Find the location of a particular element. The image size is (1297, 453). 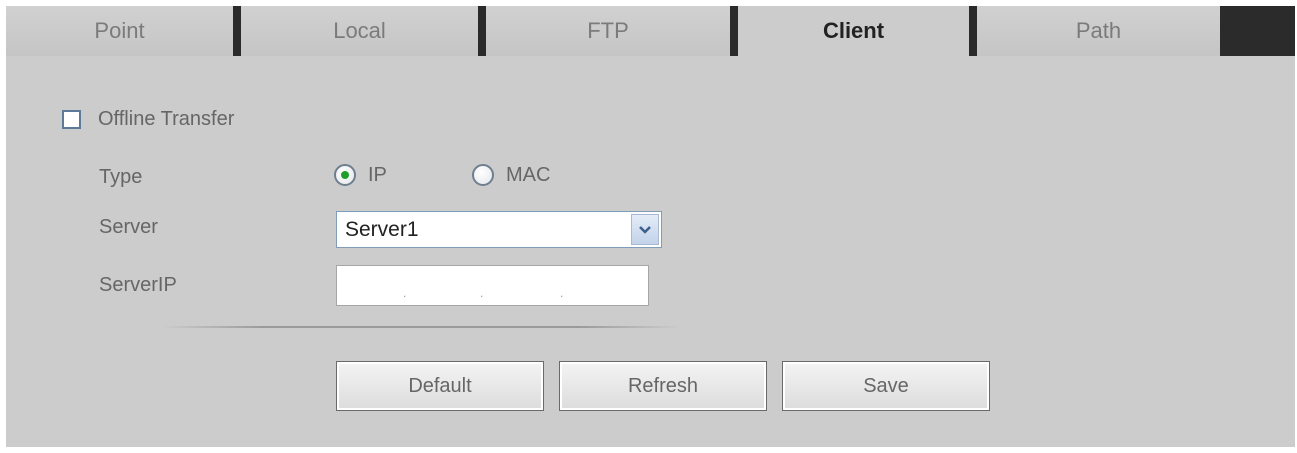

save-button-label: Save is located at coordinates (886, 385).